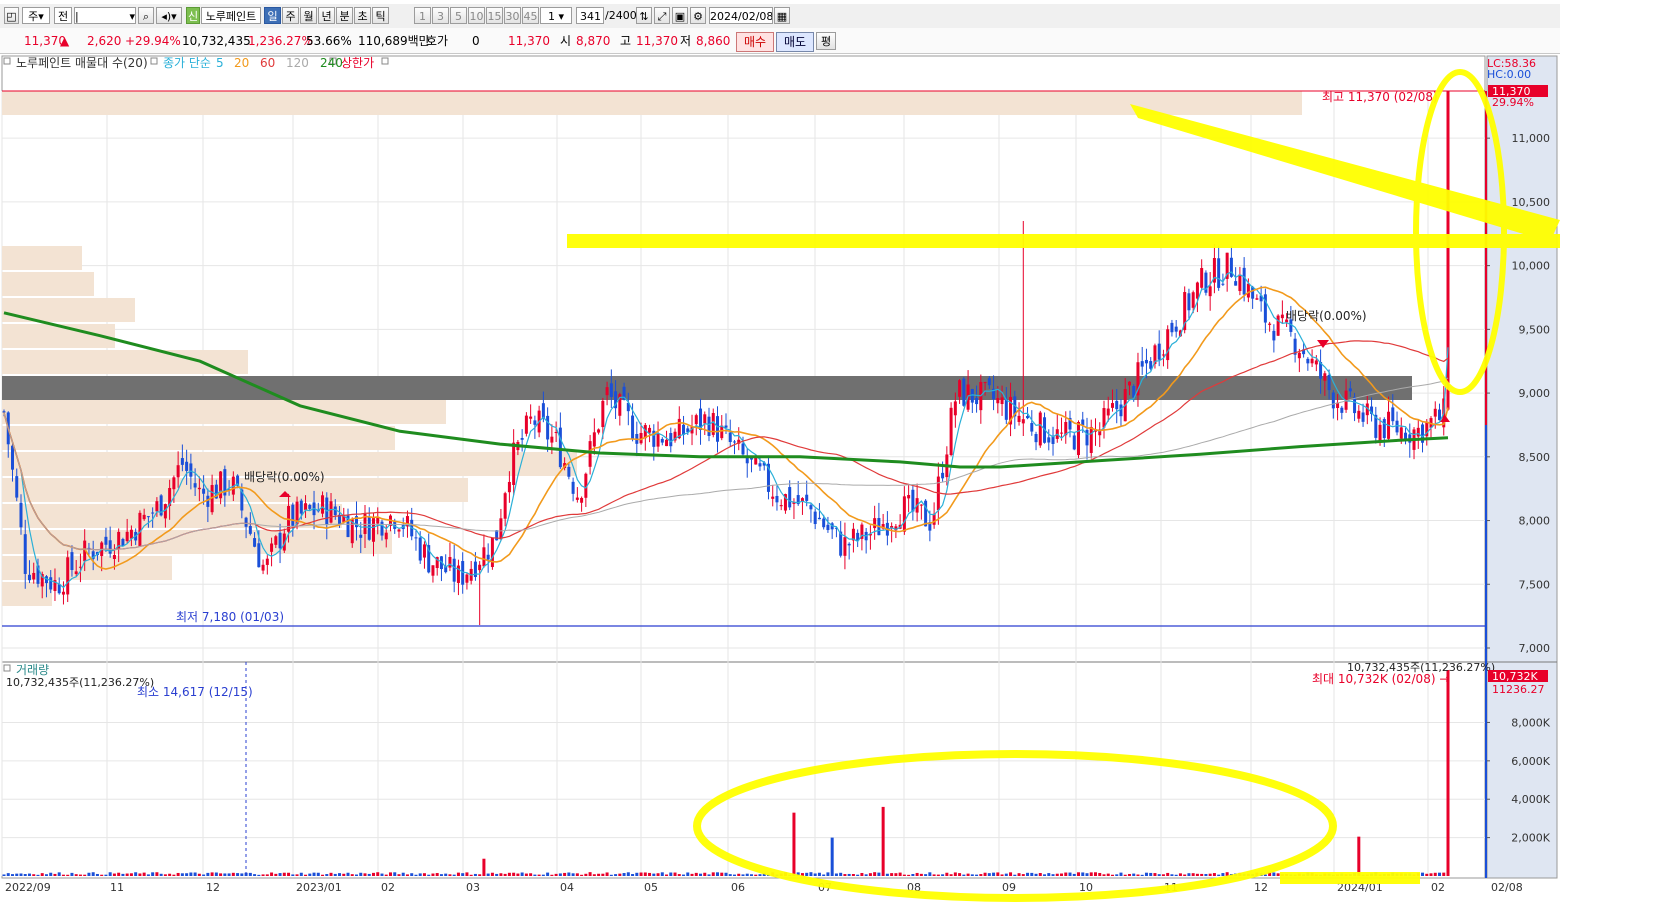 The image size is (1660, 911). I want to click on y-tick-label: 9,500, so click(1535, 329).